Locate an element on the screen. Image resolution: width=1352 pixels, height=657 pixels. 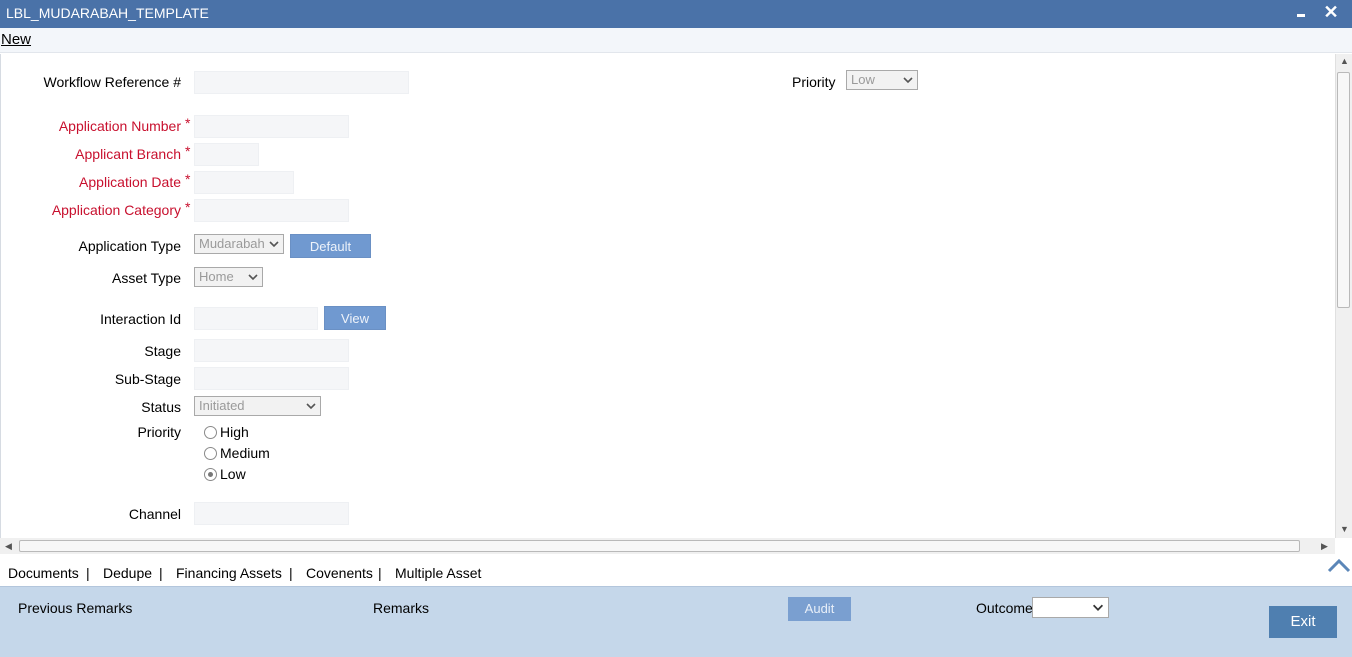
application-category-label: Application Category is located at coordinates (116, 210).